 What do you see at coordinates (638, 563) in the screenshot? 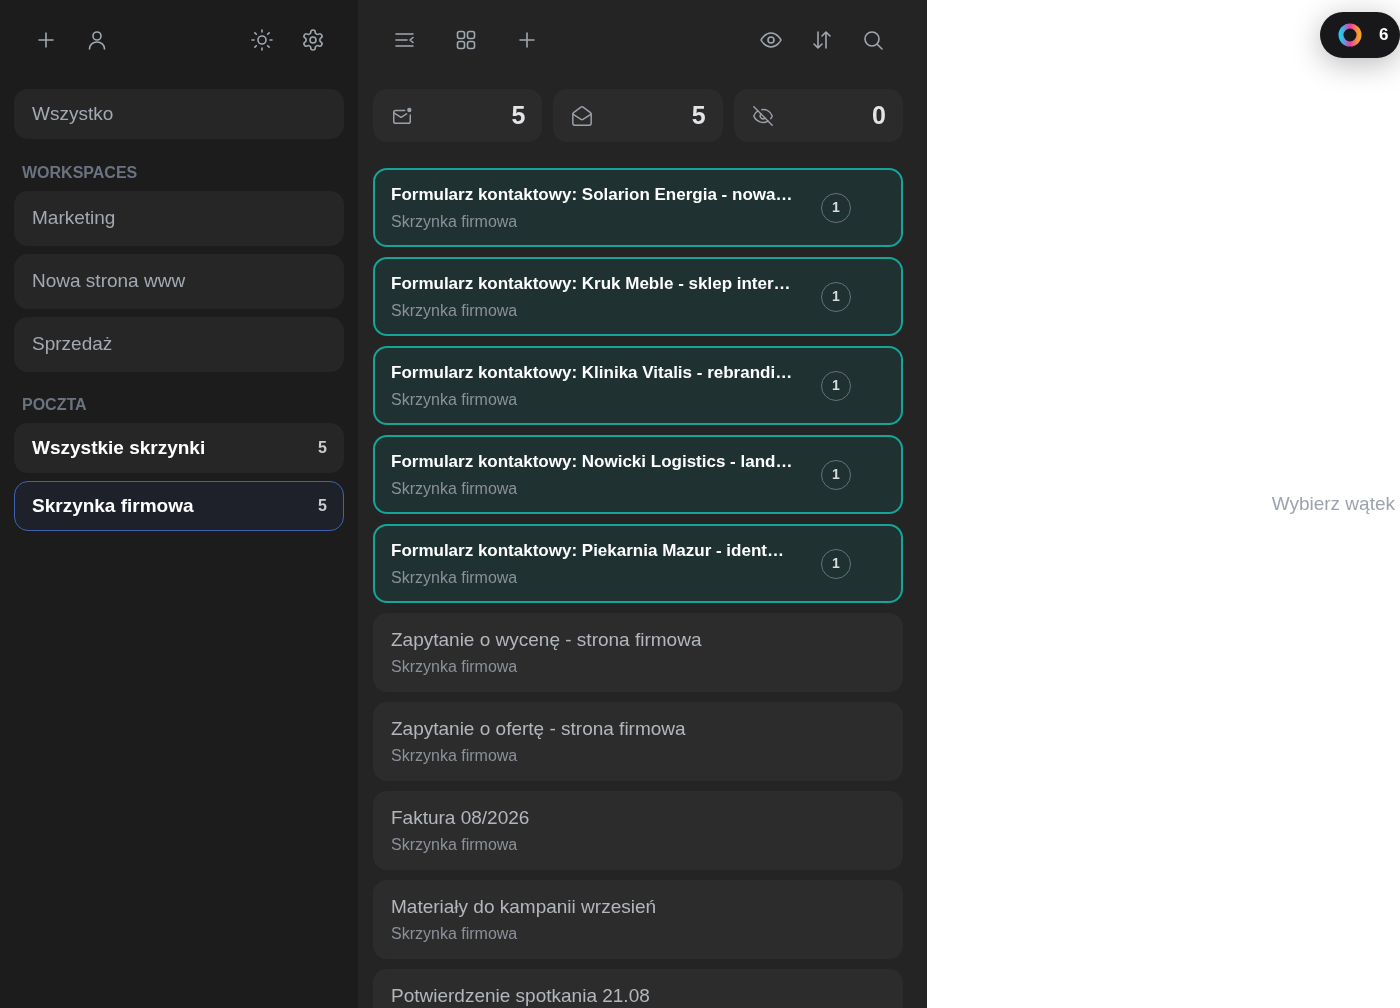
I see `thread-item: Formularz kontaktowy: Piekarnia Mazur - ident… Skrzynka firmowa 1` at bounding box center [638, 563].